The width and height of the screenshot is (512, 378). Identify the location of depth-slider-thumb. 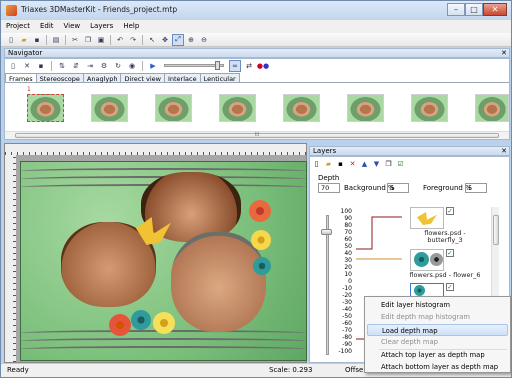
(326, 232).